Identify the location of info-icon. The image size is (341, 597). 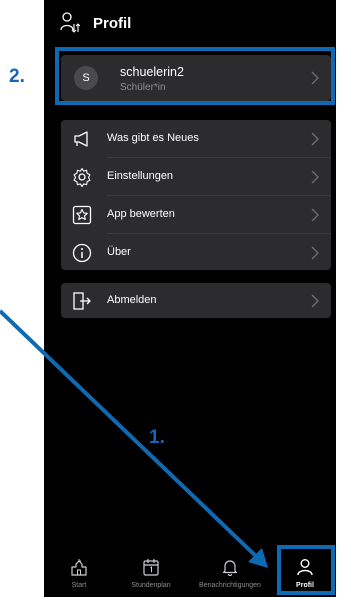
(82, 253).